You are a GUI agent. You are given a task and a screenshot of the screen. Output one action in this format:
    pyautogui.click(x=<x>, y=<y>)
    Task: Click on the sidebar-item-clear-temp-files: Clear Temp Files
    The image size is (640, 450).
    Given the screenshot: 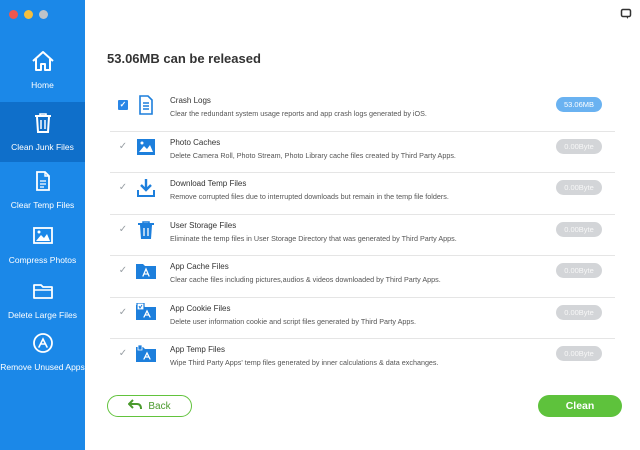 What is the action you would take?
    pyautogui.click(x=42, y=190)
    